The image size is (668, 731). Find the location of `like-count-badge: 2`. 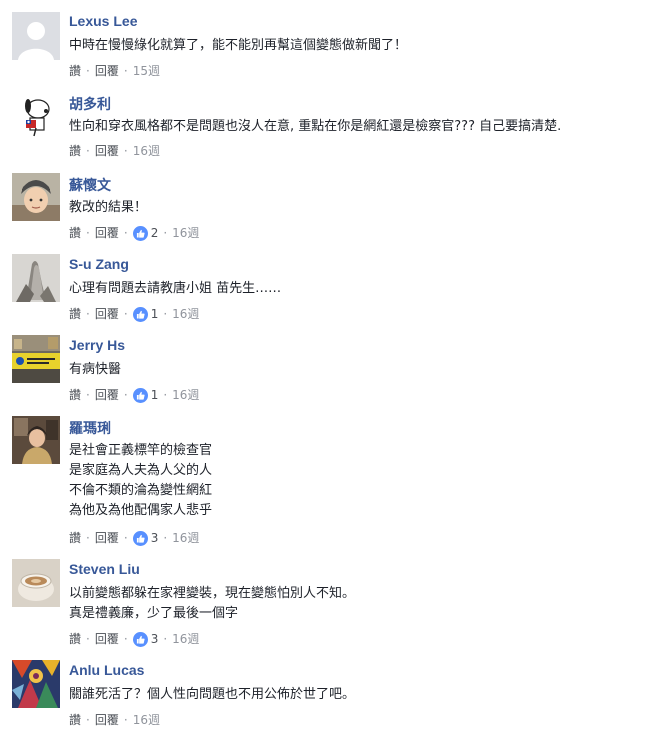

like-count-badge: 2 is located at coordinates (145, 233).